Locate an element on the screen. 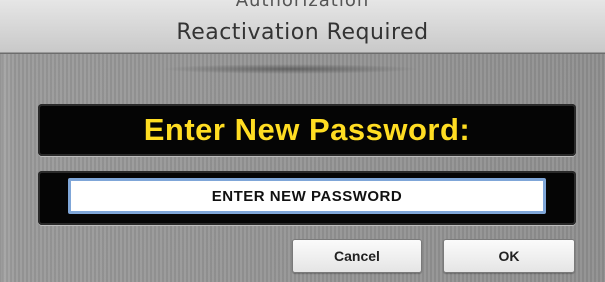  prompt-label: Enter New Password: is located at coordinates (307, 129).